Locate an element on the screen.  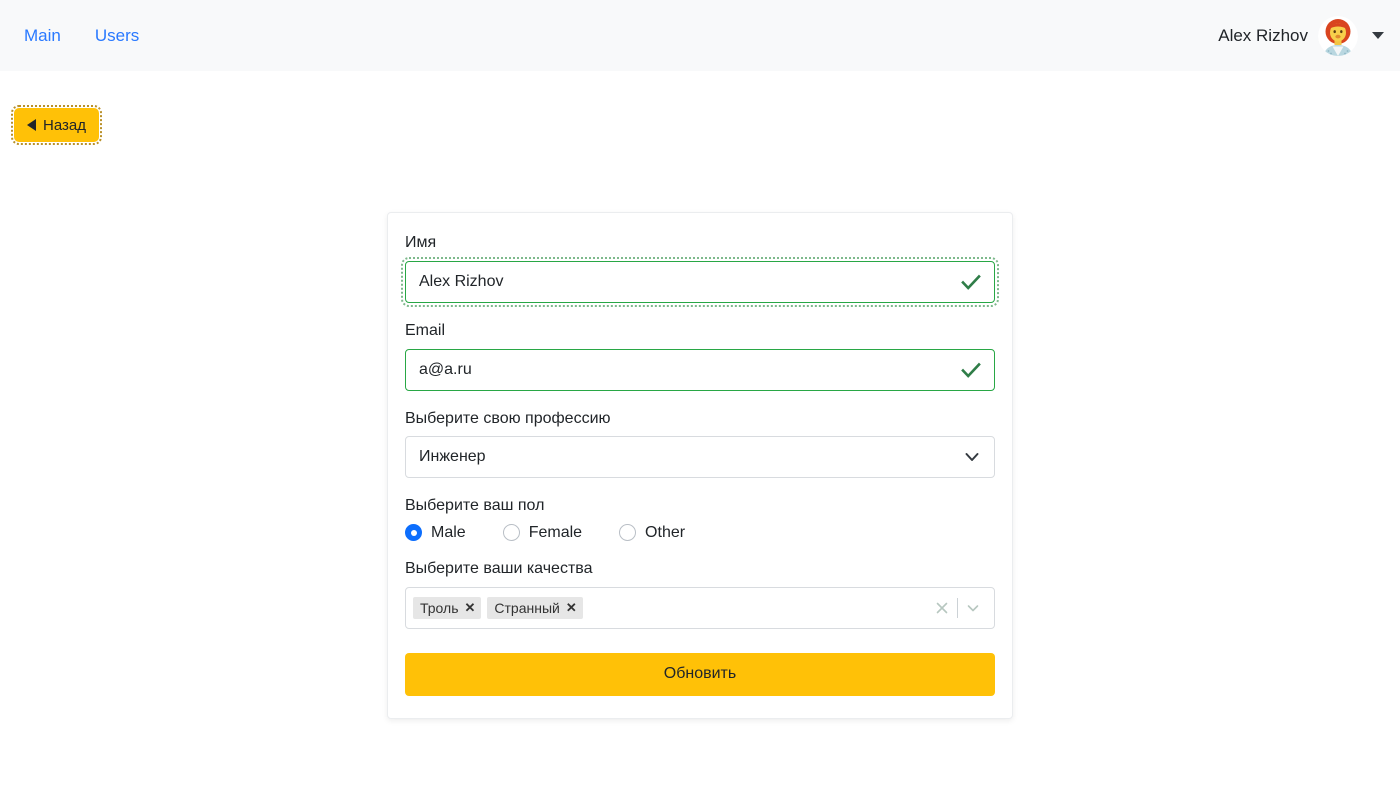
name-input is located at coordinates (700, 281).